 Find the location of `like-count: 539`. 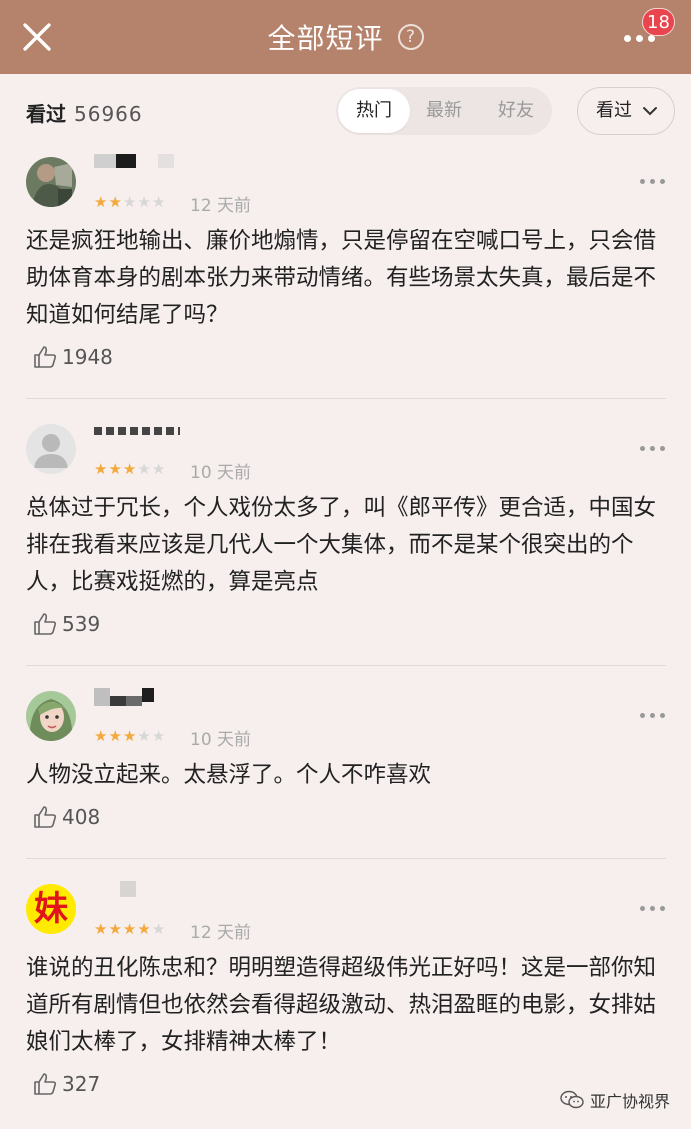

like-count: 539 is located at coordinates (81, 624).